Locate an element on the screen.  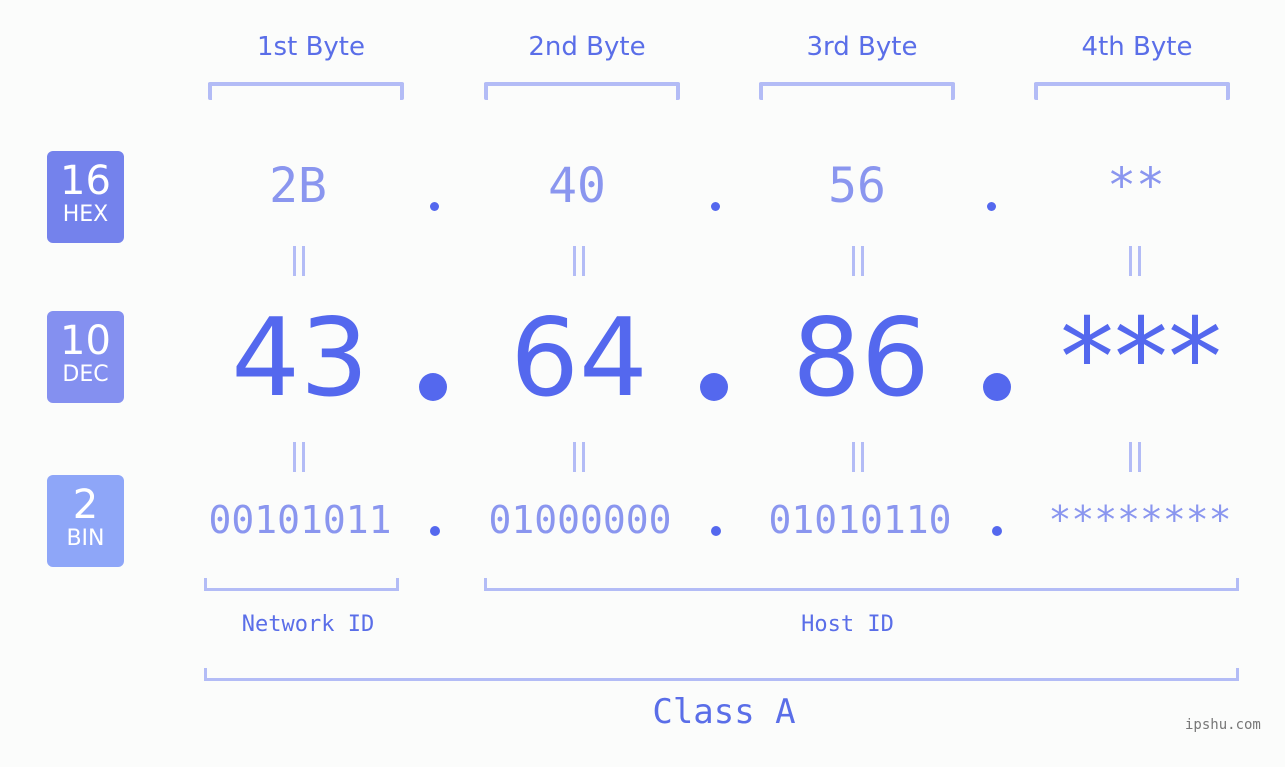
hex-byte-1: 2B is located at coordinates (298, 186).